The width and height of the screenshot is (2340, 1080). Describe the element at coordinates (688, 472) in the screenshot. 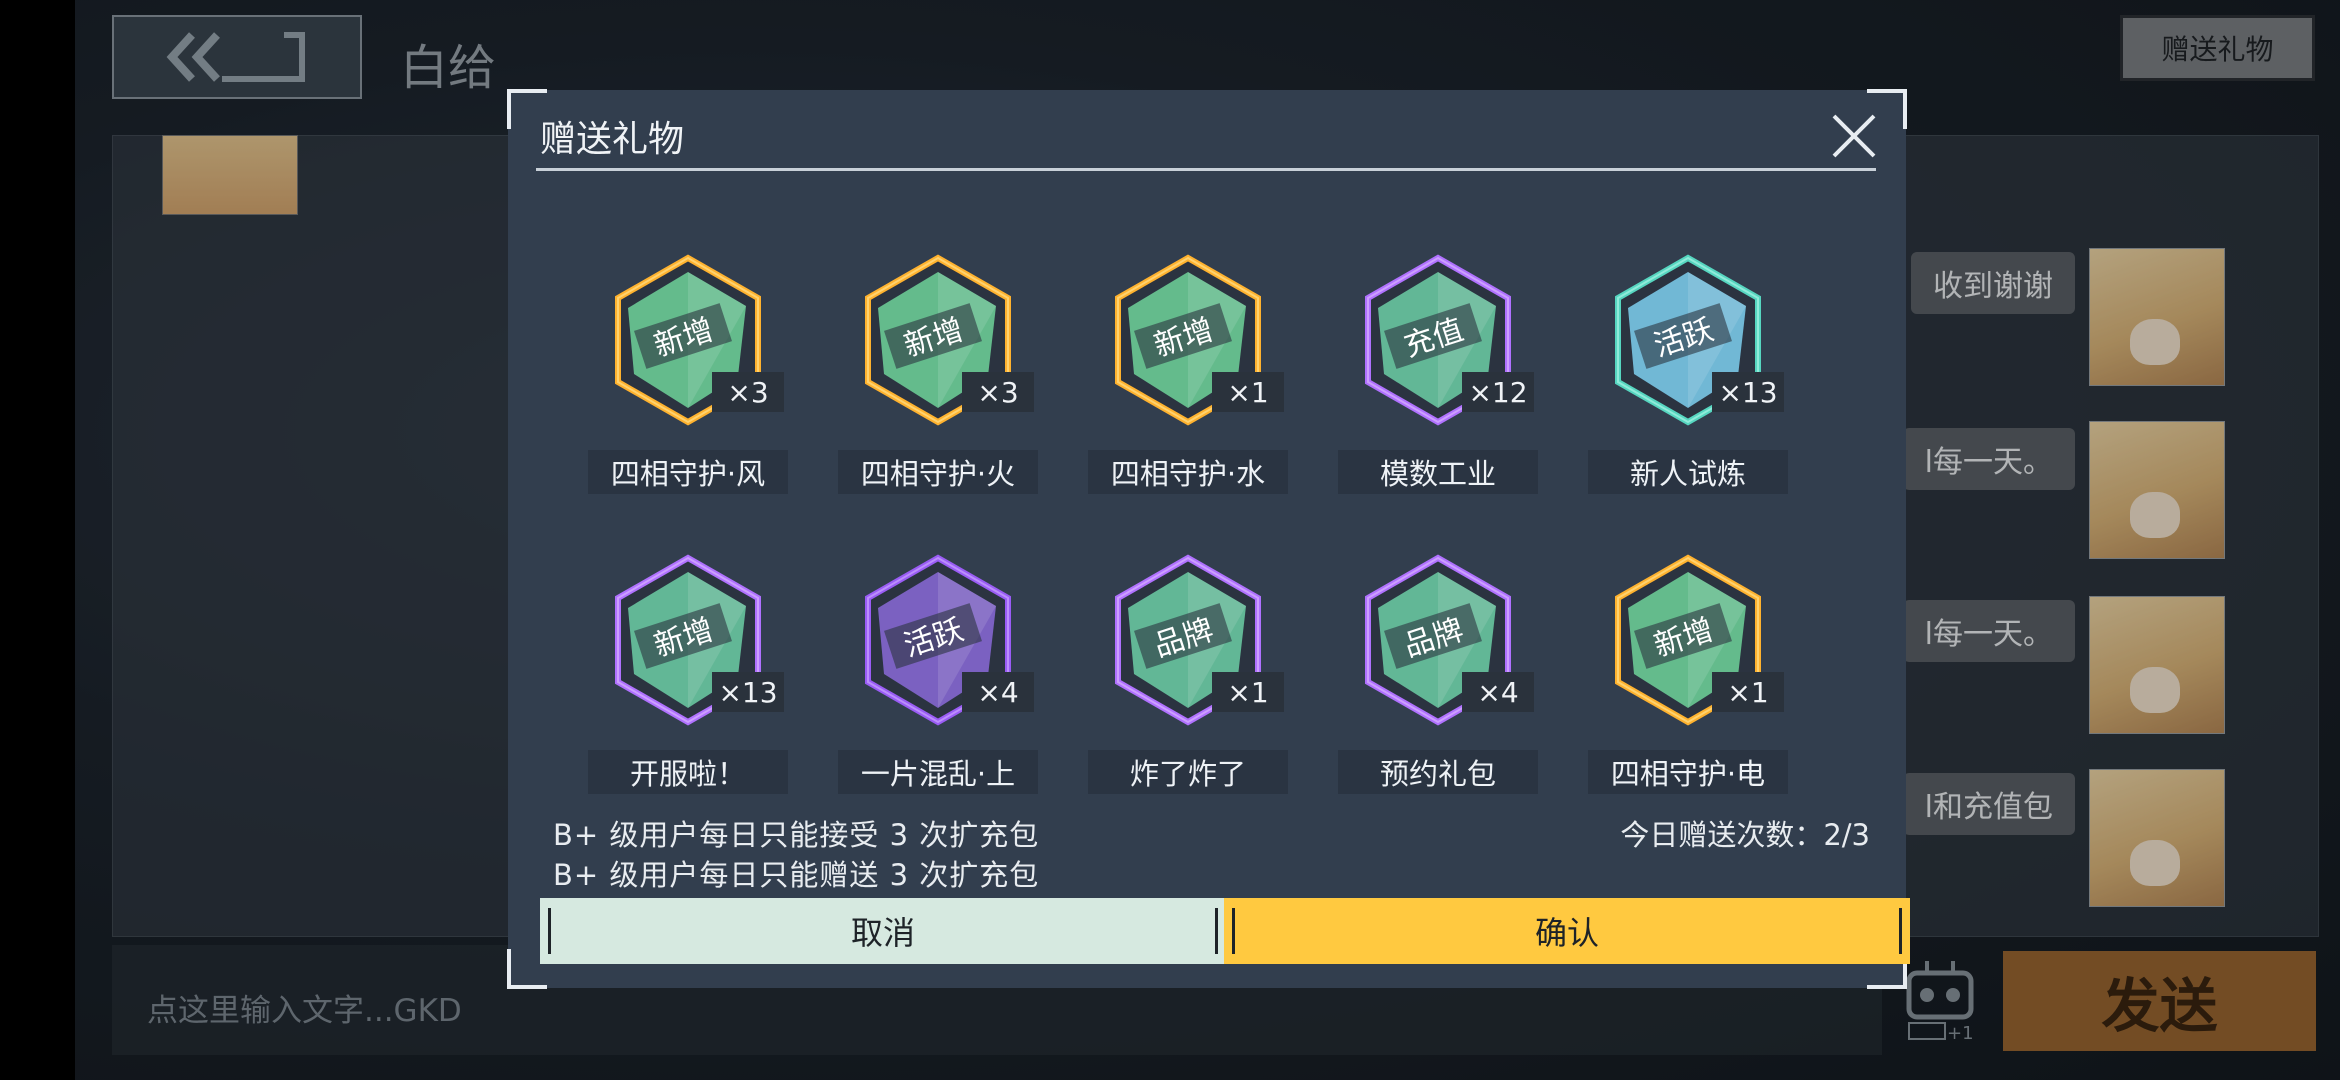

I see `gift-name: 四相守护·风` at that location.